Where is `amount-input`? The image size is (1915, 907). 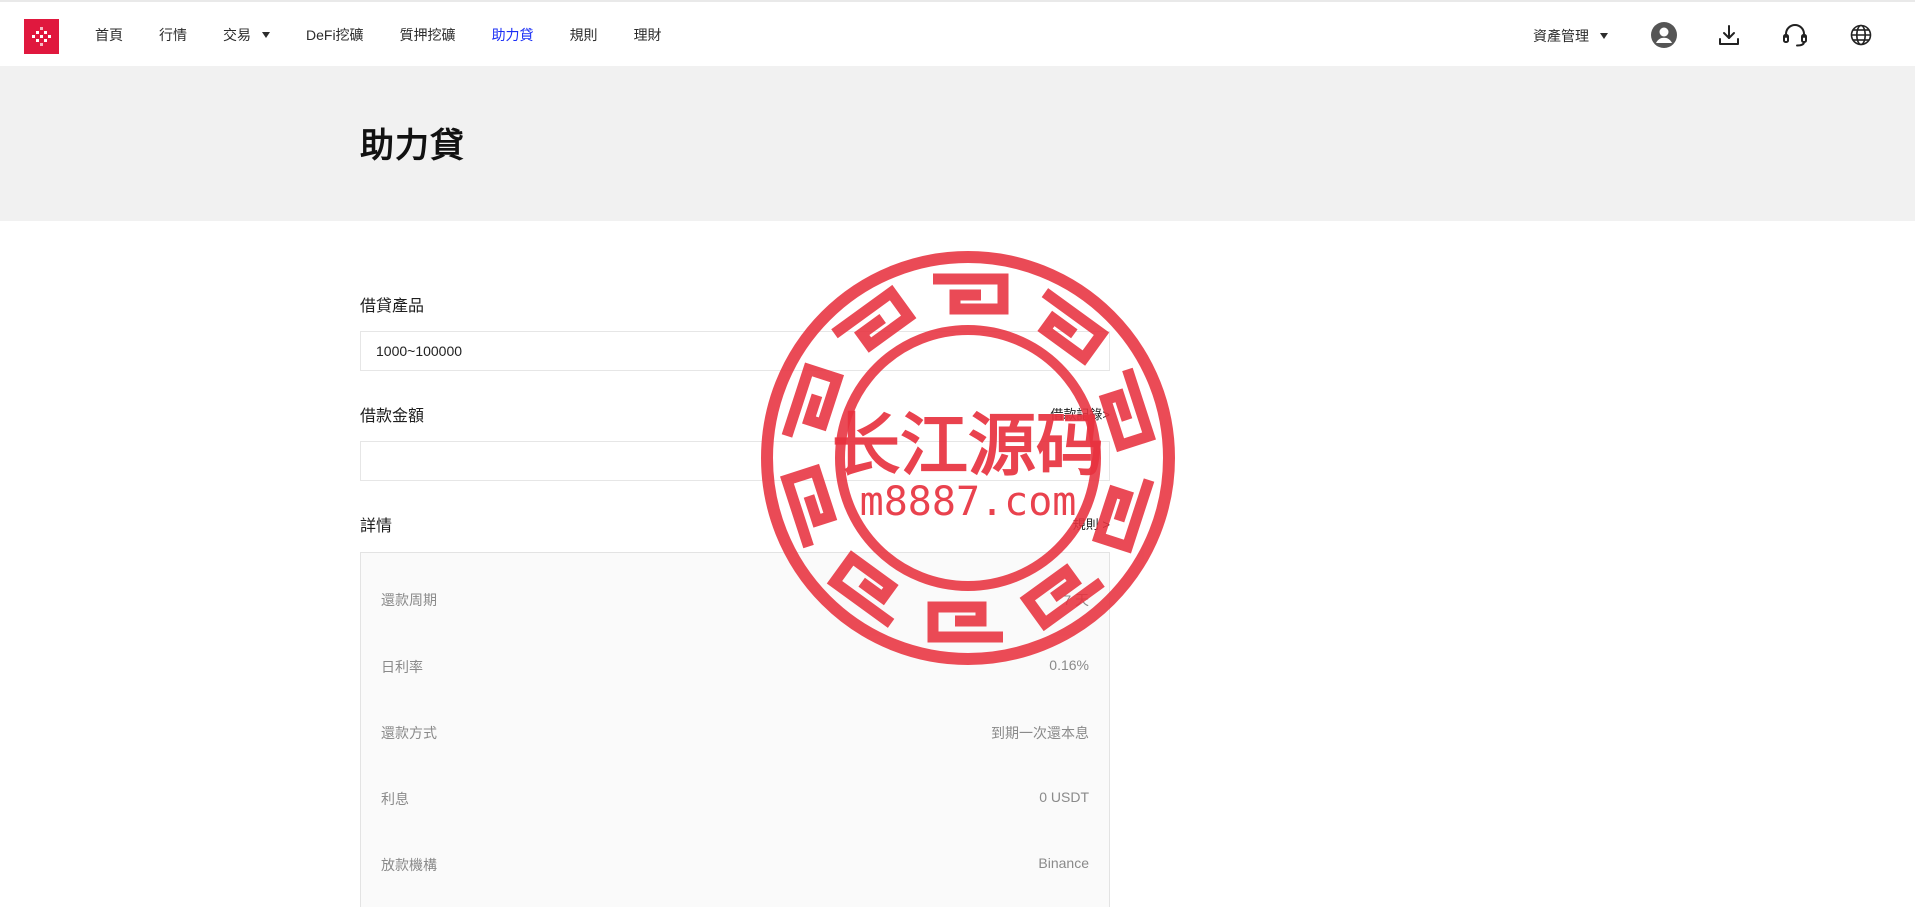 amount-input is located at coordinates (735, 461).